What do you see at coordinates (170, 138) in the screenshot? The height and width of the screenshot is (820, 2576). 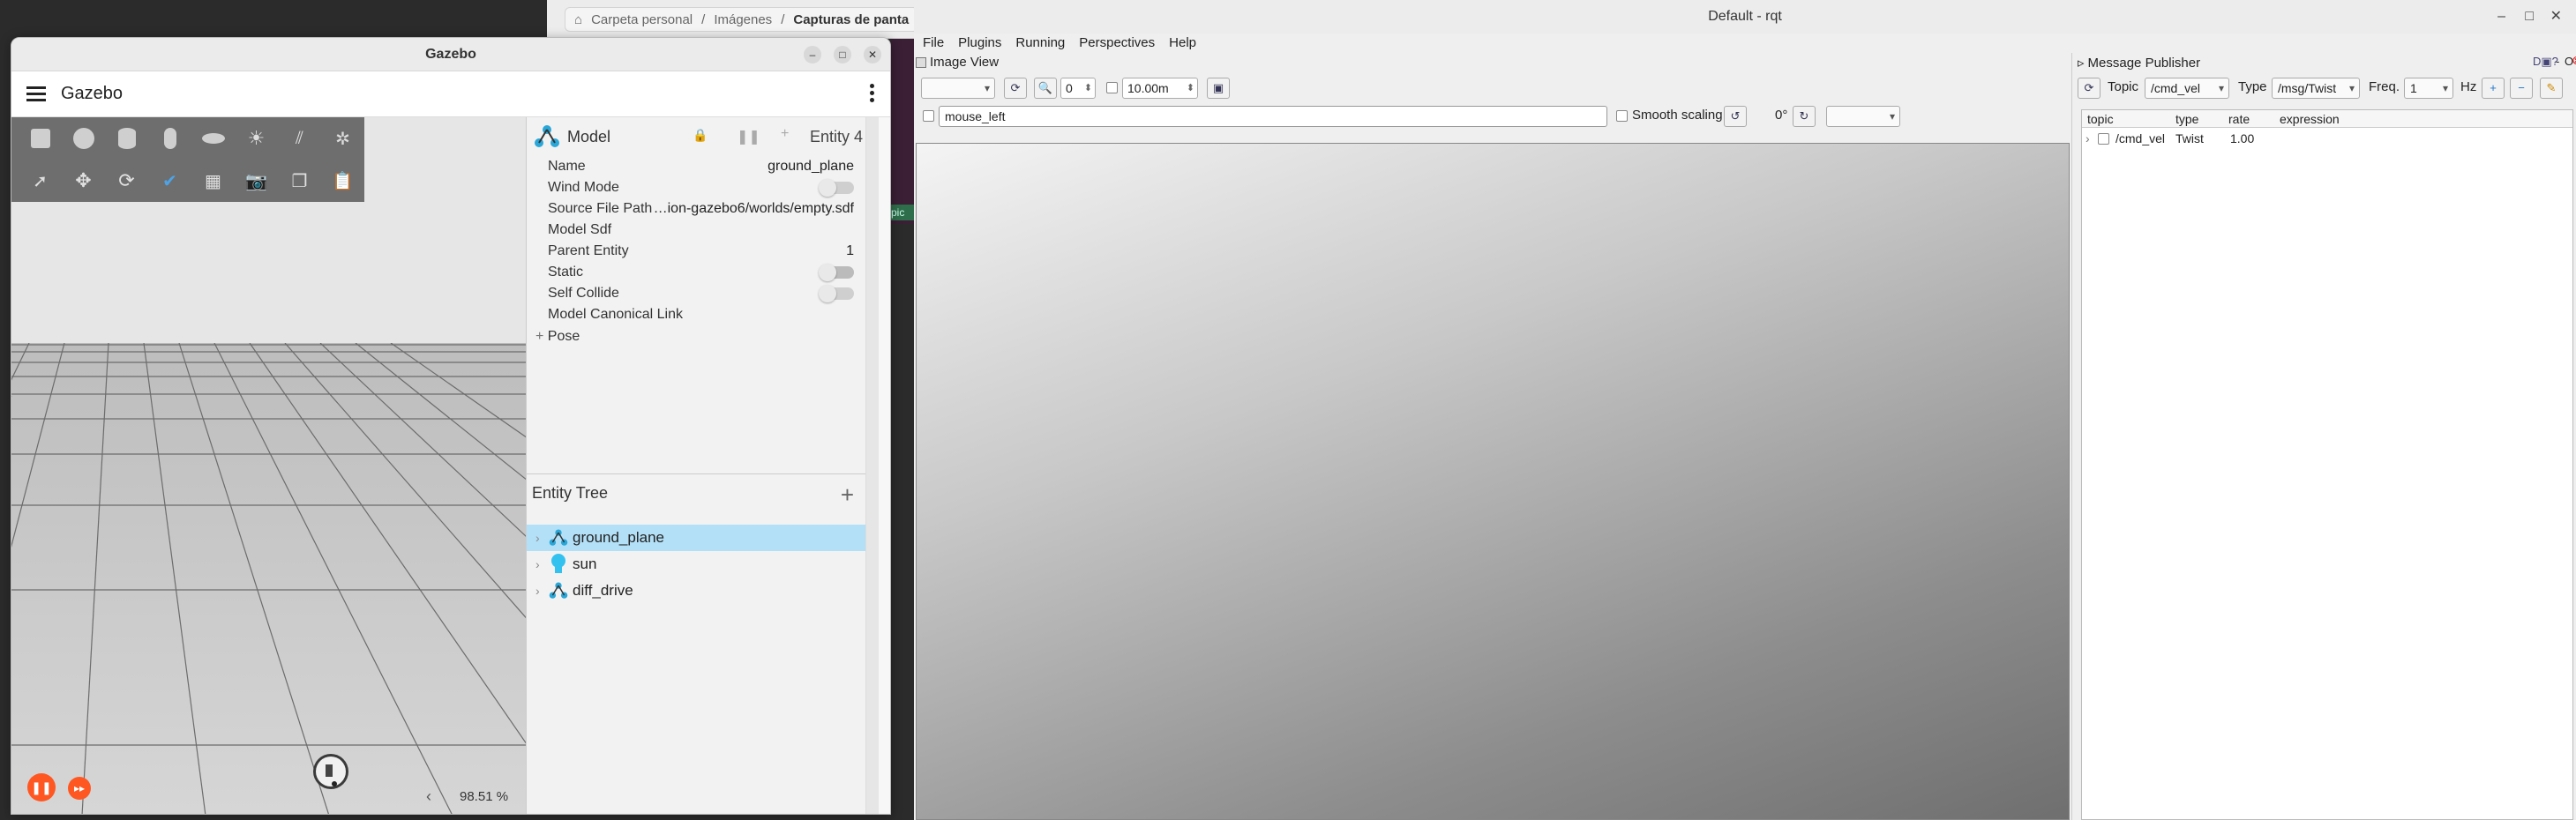 I see `capsule-shape-icon` at bounding box center [170, 138].